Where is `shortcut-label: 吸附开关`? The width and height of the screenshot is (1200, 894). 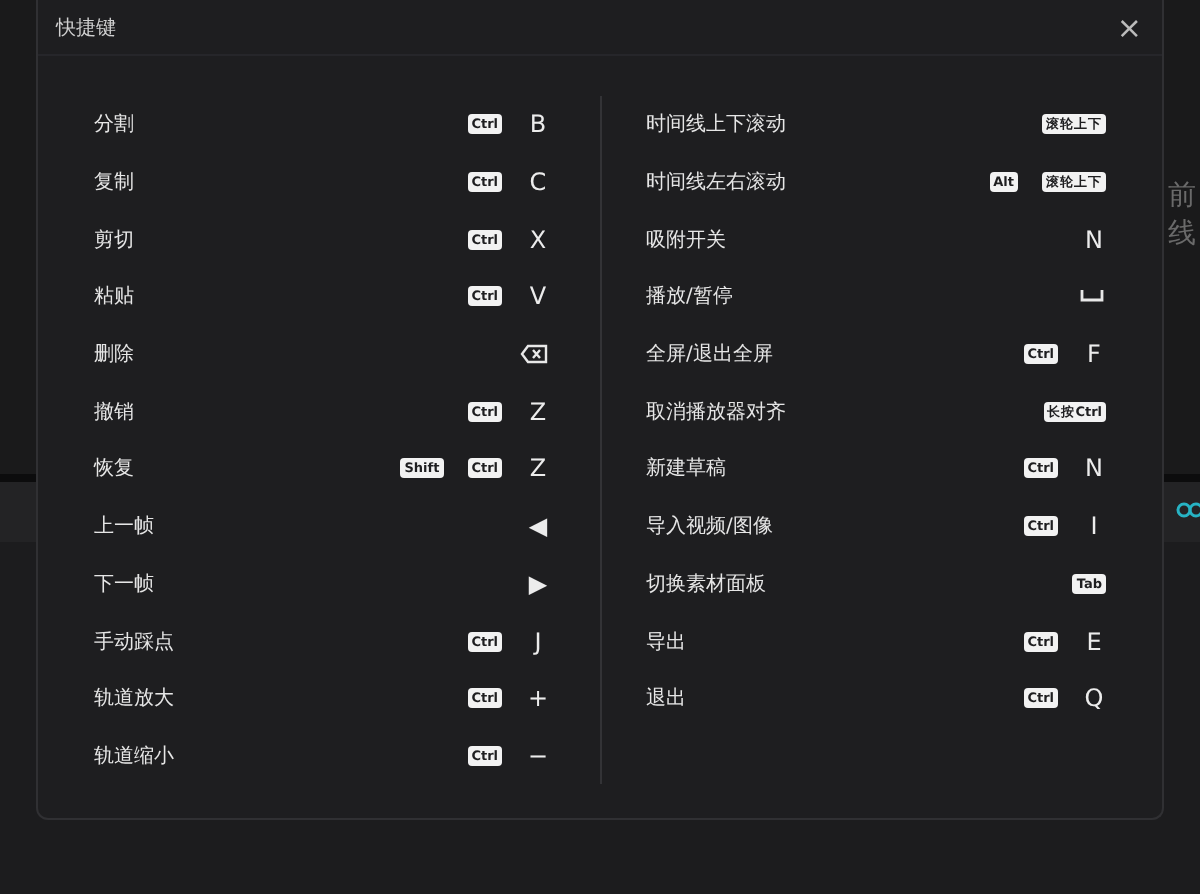 shortcut-label: 吸附开关 is located at coordinates (687, 240).